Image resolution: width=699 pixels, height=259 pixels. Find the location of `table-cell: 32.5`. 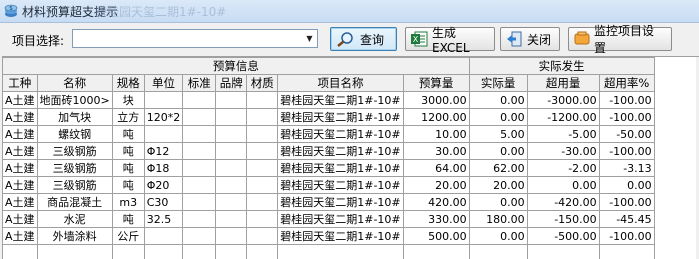

table-cell: 32.5 is located at coordinates (163, 219).